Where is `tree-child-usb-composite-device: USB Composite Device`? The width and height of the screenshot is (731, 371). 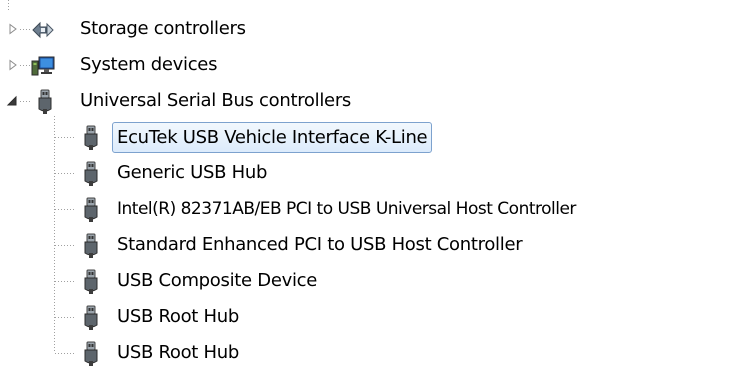 tree-child-usb-composite-device: USB Composite Device is located at coordinates (365, 281).